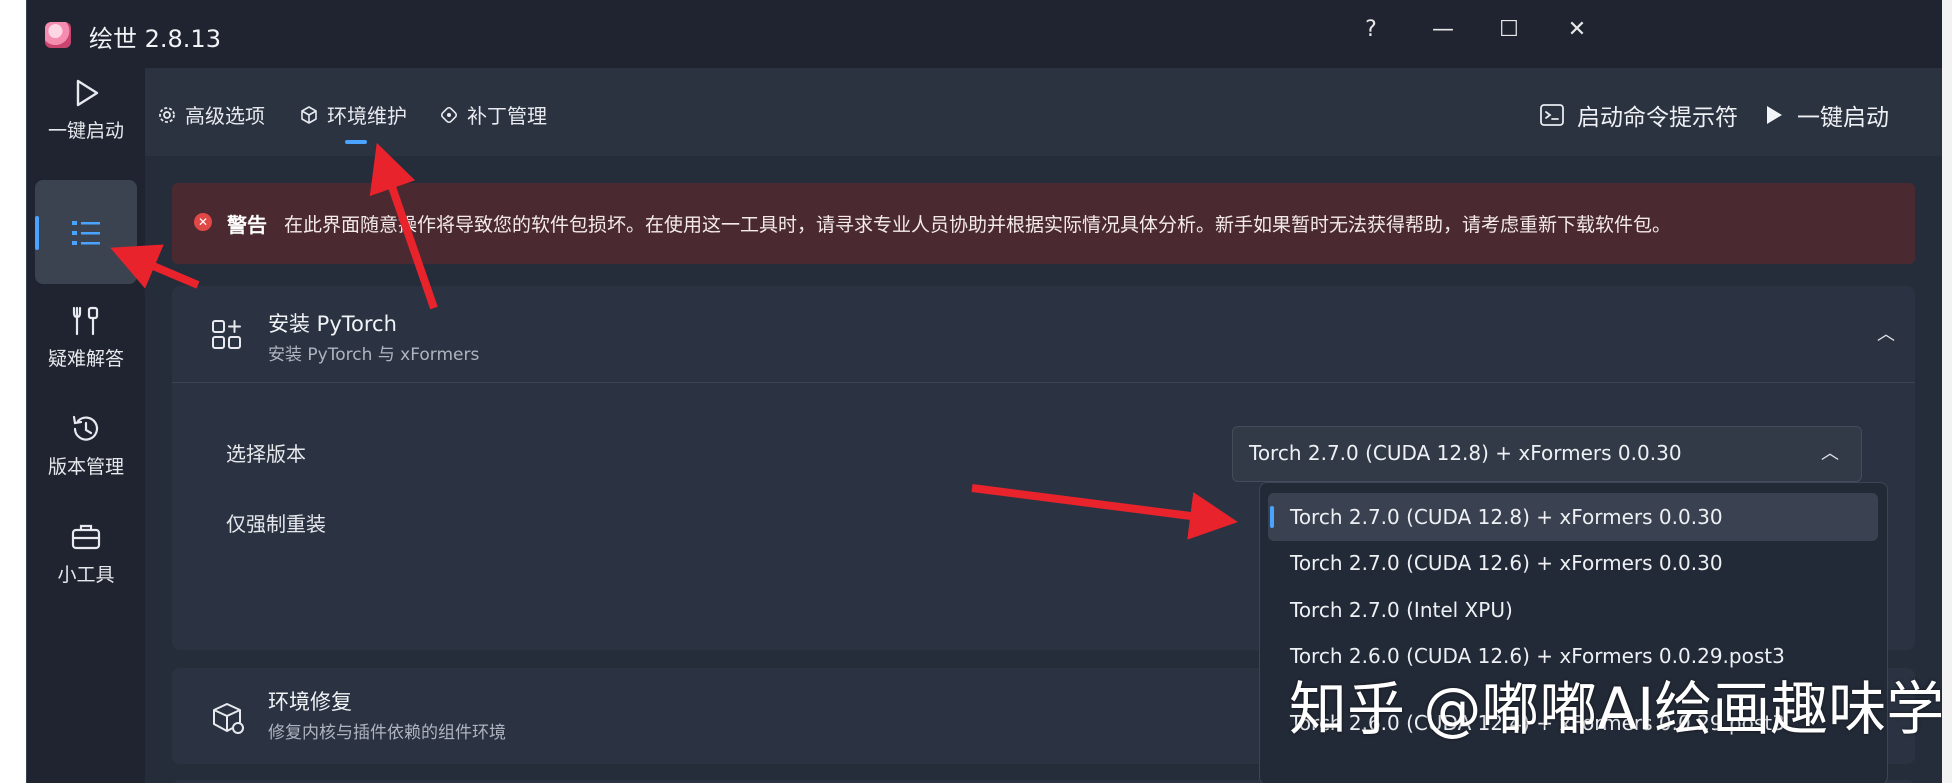 The width and height of the screenshot is (1952, 783). What do you see at coordinates (1104, 512) in the screenshot?
I see `arrow-to-option` at bounding box center [1104, 512].